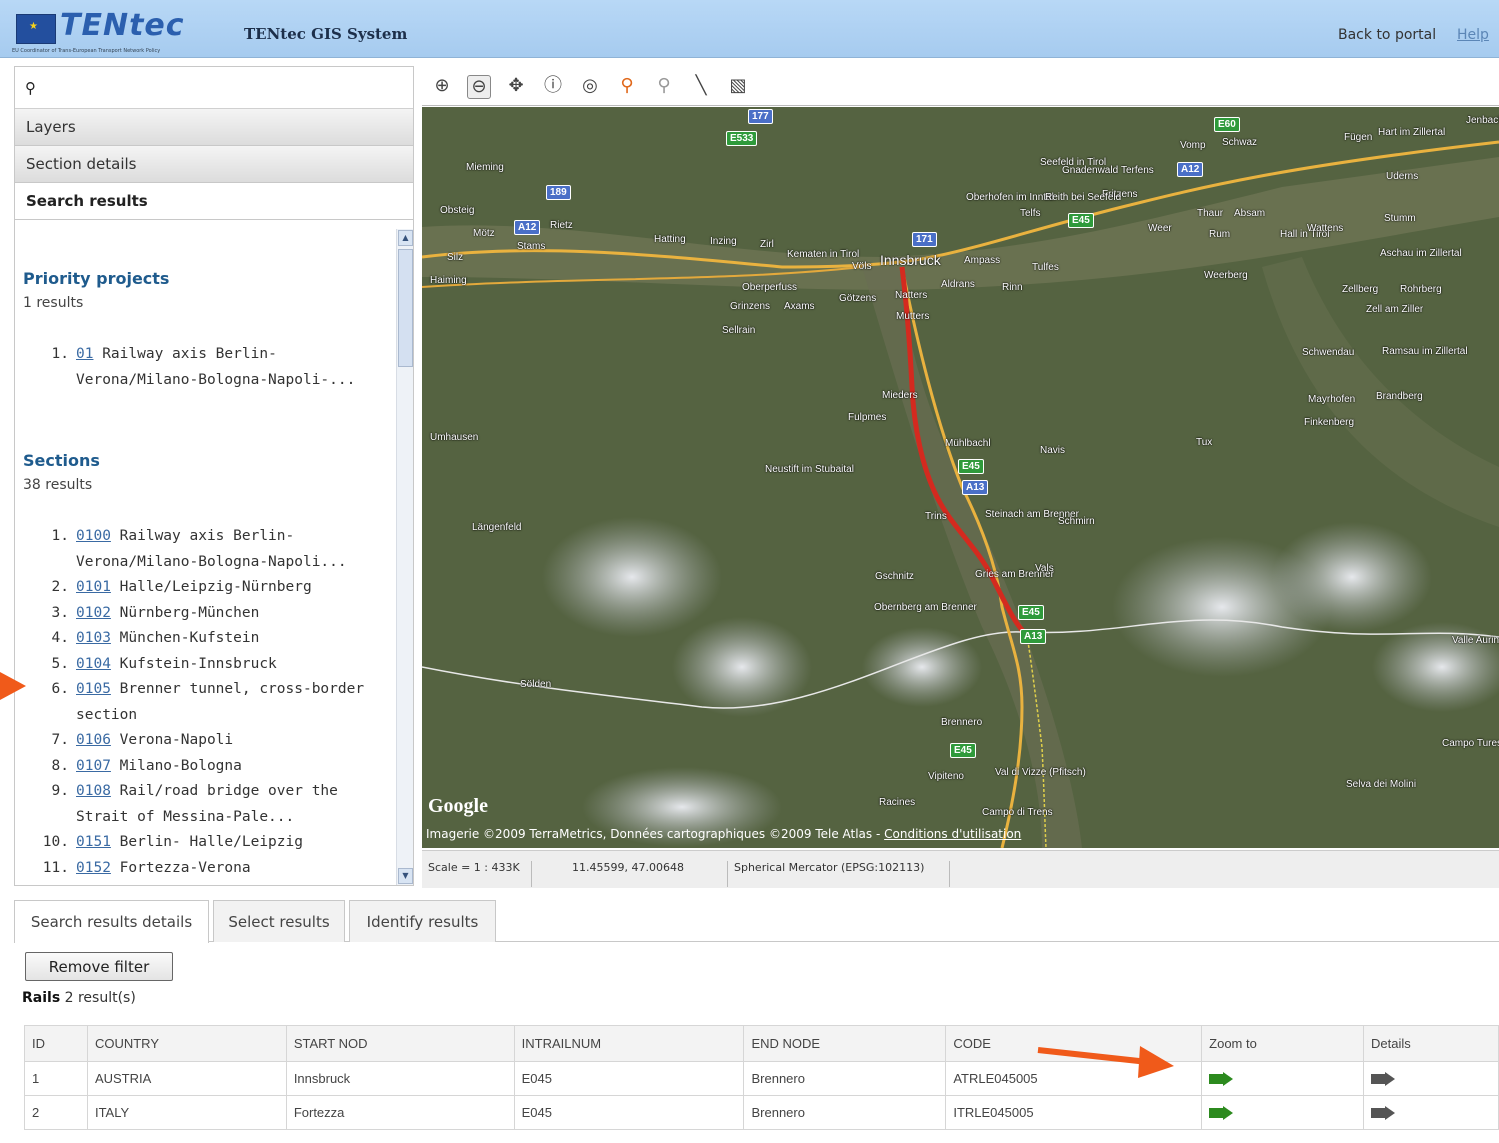 This screenshot has height=1143, width=1499. Describe the element at coordinates (93, 842) in the screenshot. I see `result-code-link: 0151` at that location.